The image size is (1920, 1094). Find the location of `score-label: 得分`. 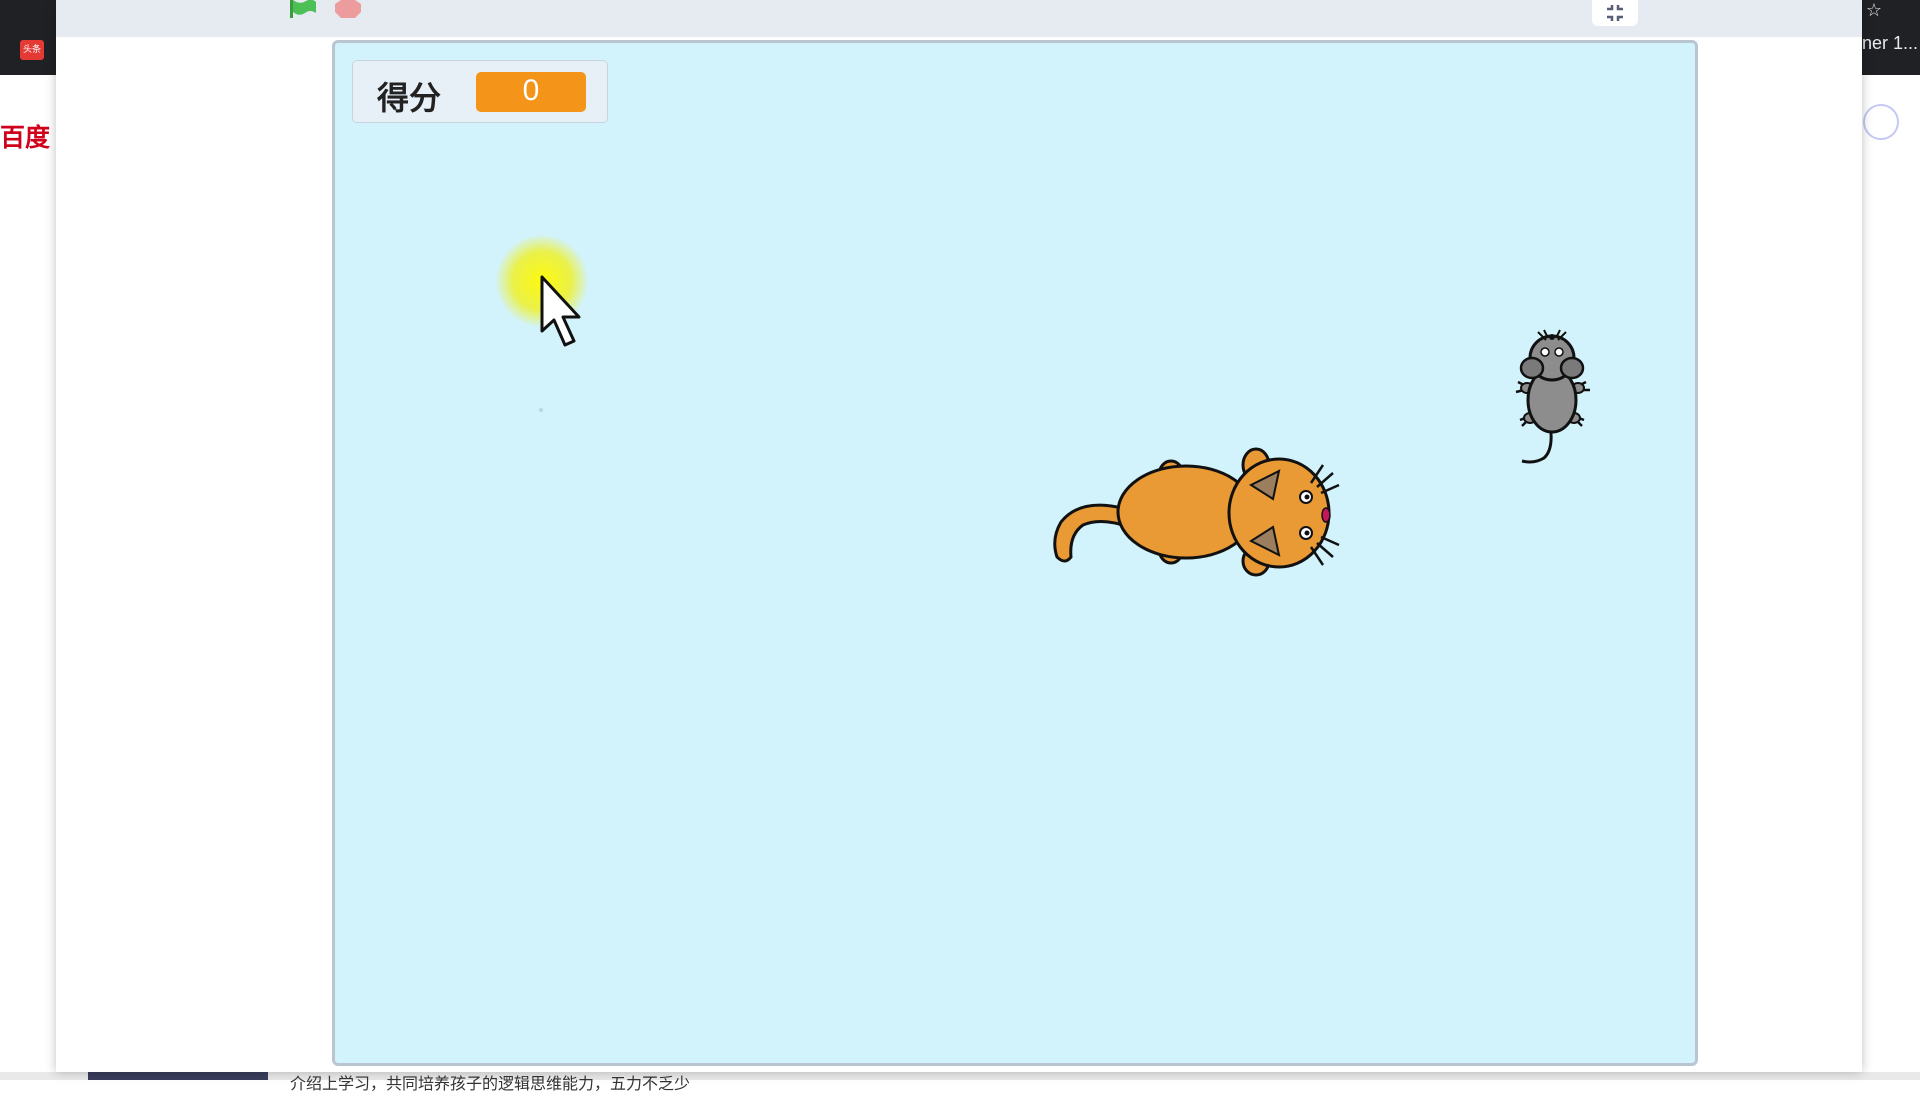

score-label: 得分 is located at coordinates (409, 98).